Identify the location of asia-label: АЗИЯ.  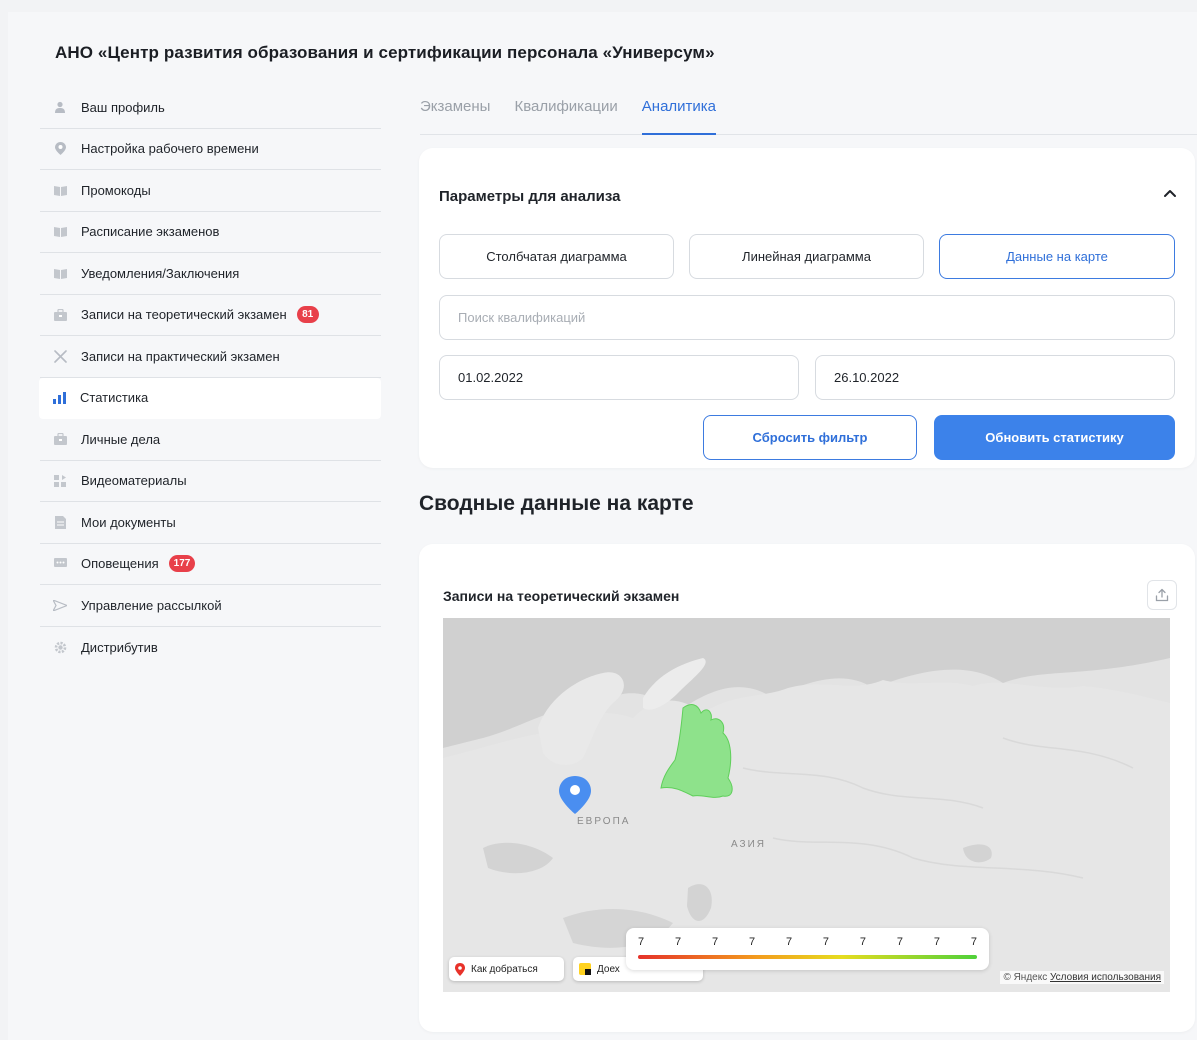
(749, 844).